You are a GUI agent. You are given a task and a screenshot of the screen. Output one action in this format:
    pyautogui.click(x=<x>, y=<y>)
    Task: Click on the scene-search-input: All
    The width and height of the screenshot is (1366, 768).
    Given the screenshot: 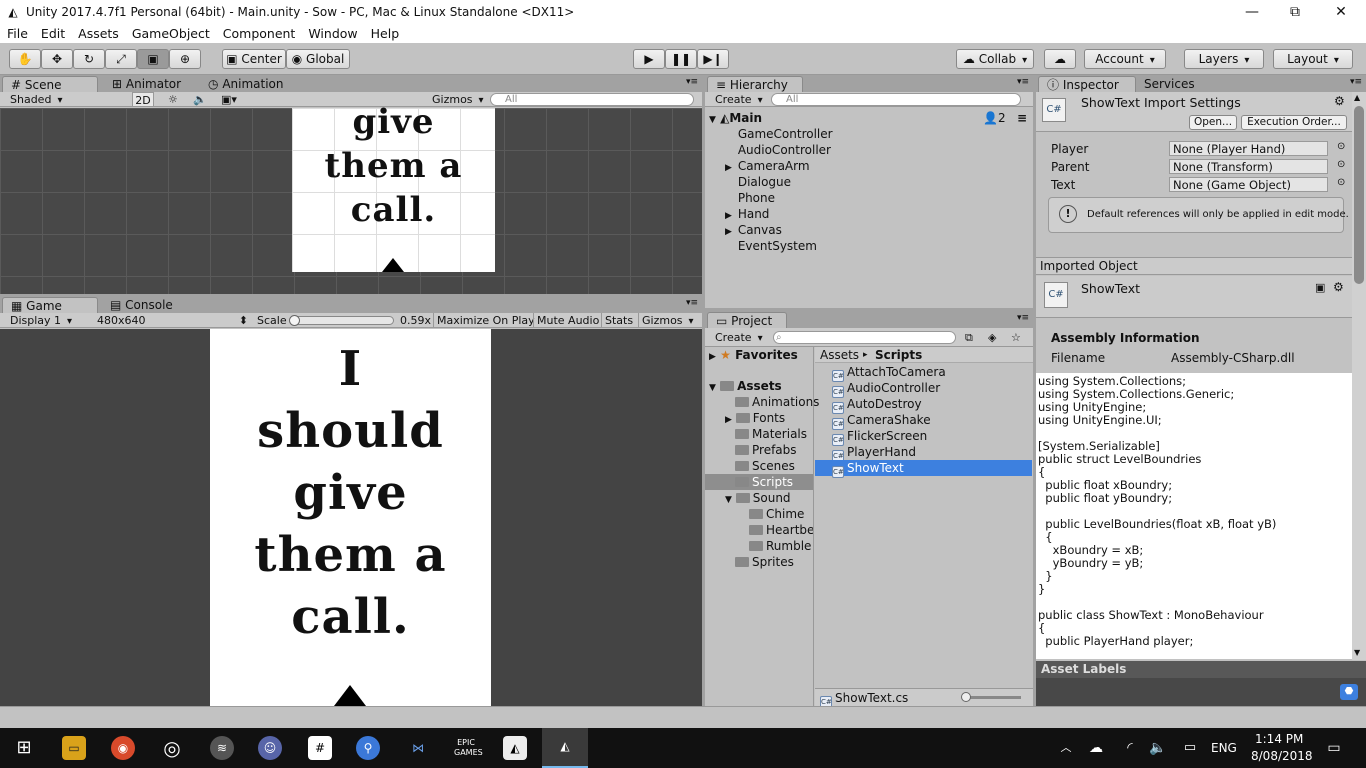 What is the action you would take?
    pyautogui.click(x=592, y=99)
    